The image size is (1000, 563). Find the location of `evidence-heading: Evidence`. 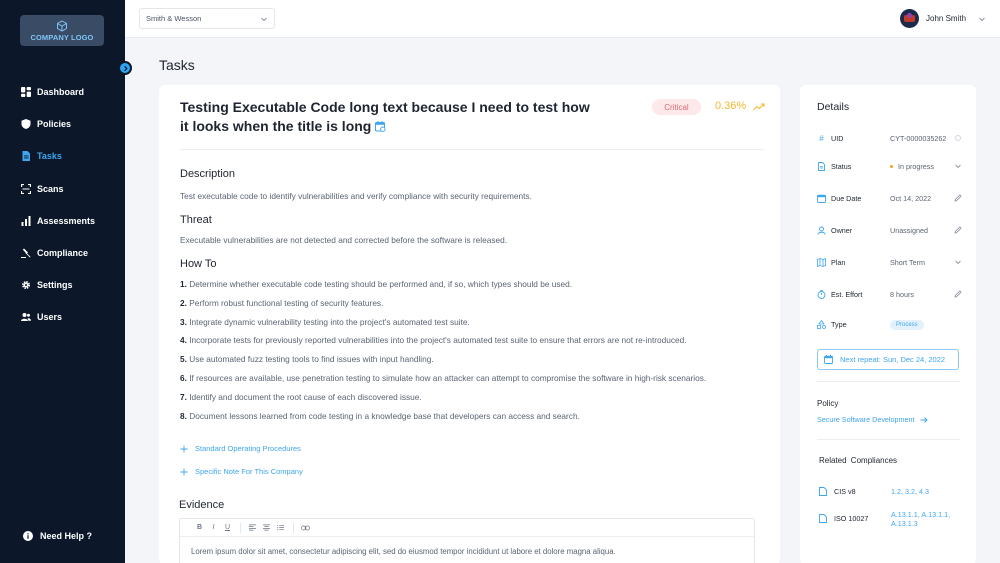

evidence-heading: Evidence is located at coordinates (202, 505).